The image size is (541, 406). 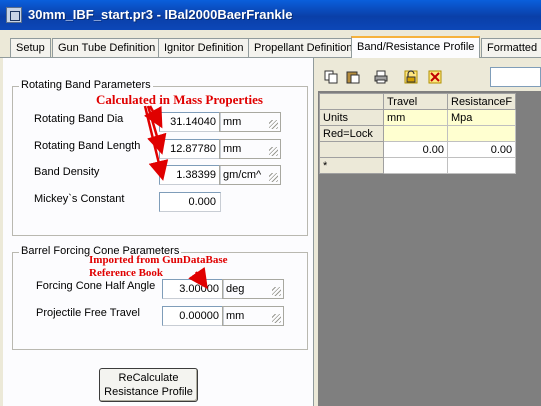 What do you see at coordinates (190, 202) in the screenshot?
I see `mickey-constant-field: 0.000` at bounding box center [190, 202].